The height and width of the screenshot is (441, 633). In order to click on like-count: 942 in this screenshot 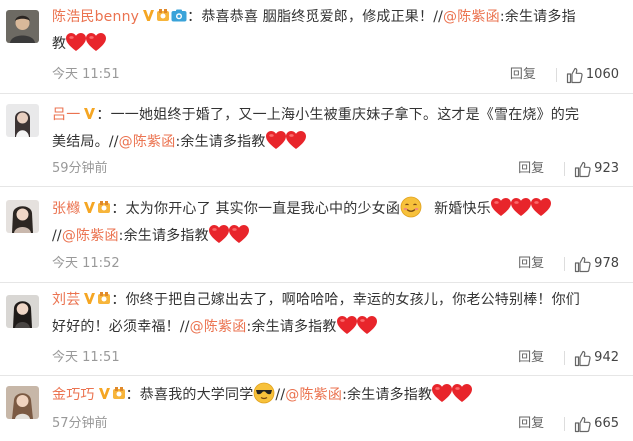, I will do `click(606, 357)`.